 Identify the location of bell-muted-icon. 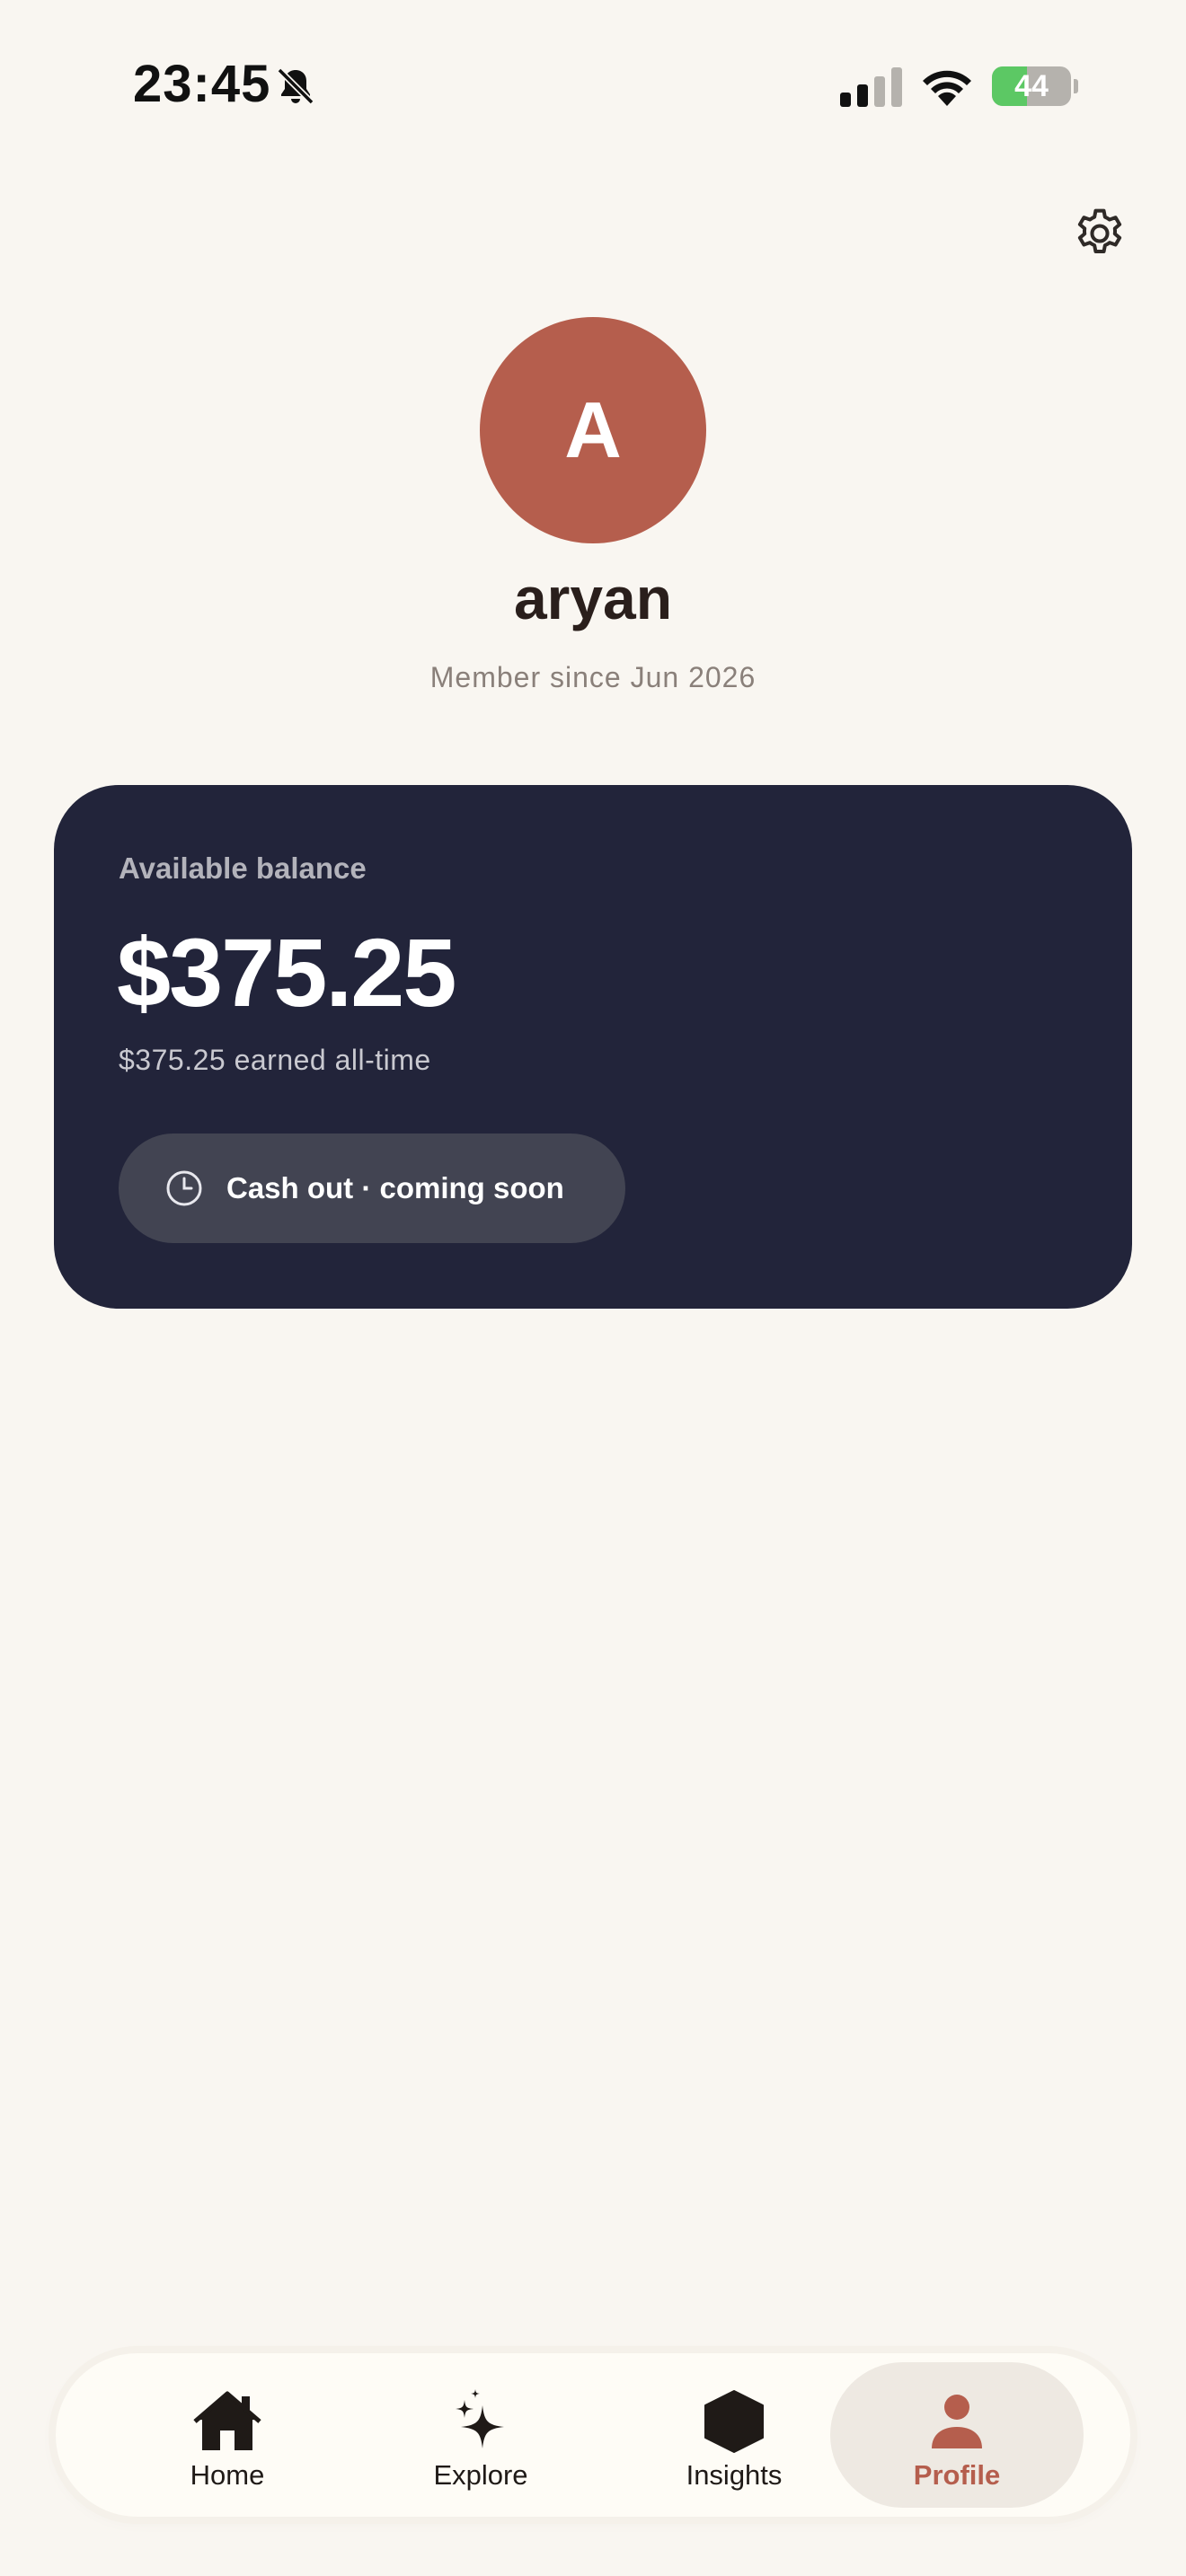
(295, 86).